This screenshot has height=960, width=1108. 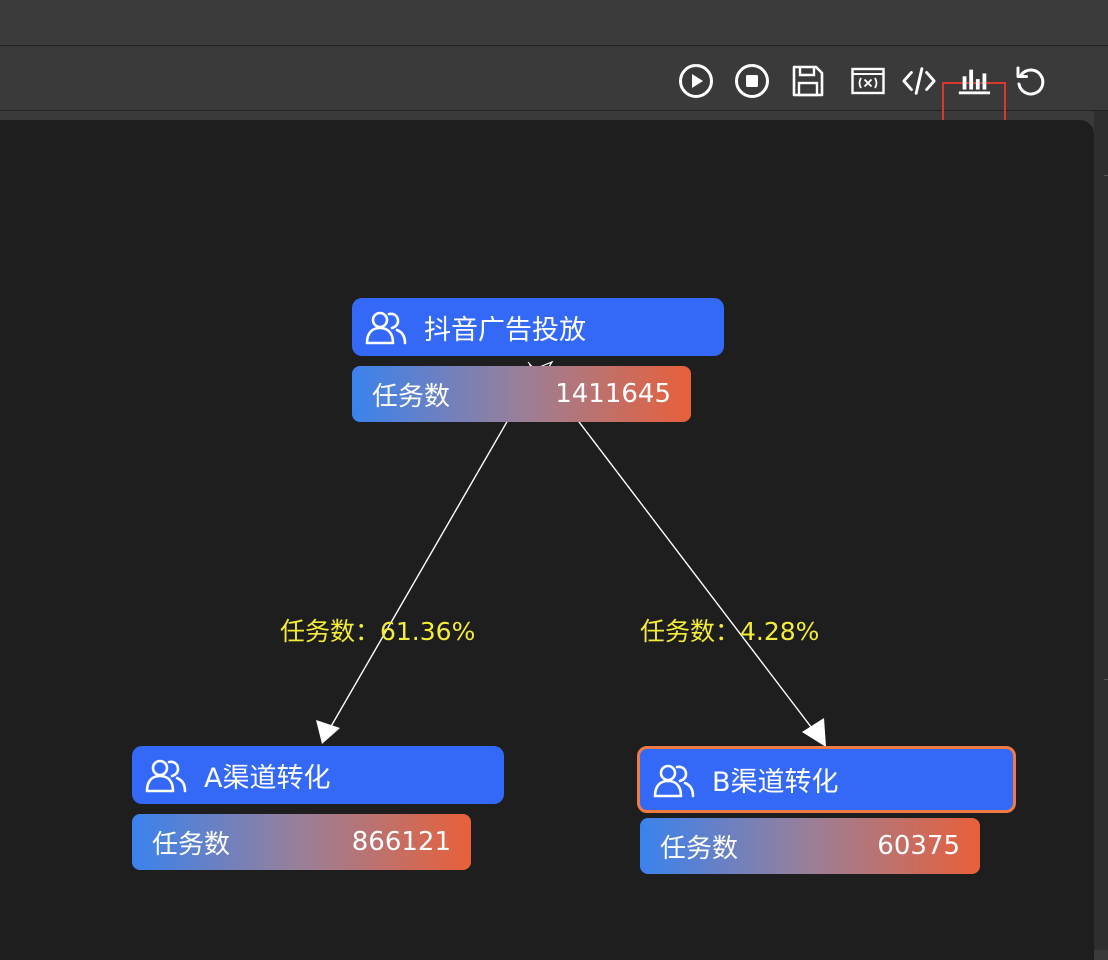 I want to click on node-root: 抖音广告投放, so click(x=538, y=327).